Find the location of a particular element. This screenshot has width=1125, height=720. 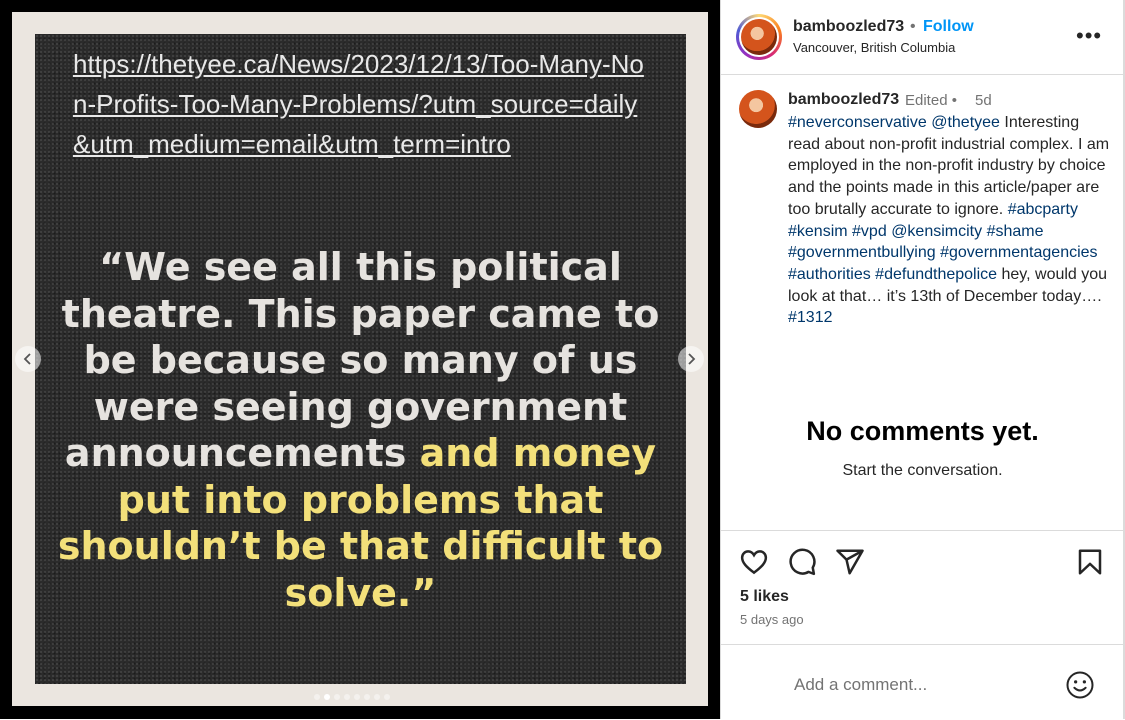

avatar is located at coordinates (759, 37).